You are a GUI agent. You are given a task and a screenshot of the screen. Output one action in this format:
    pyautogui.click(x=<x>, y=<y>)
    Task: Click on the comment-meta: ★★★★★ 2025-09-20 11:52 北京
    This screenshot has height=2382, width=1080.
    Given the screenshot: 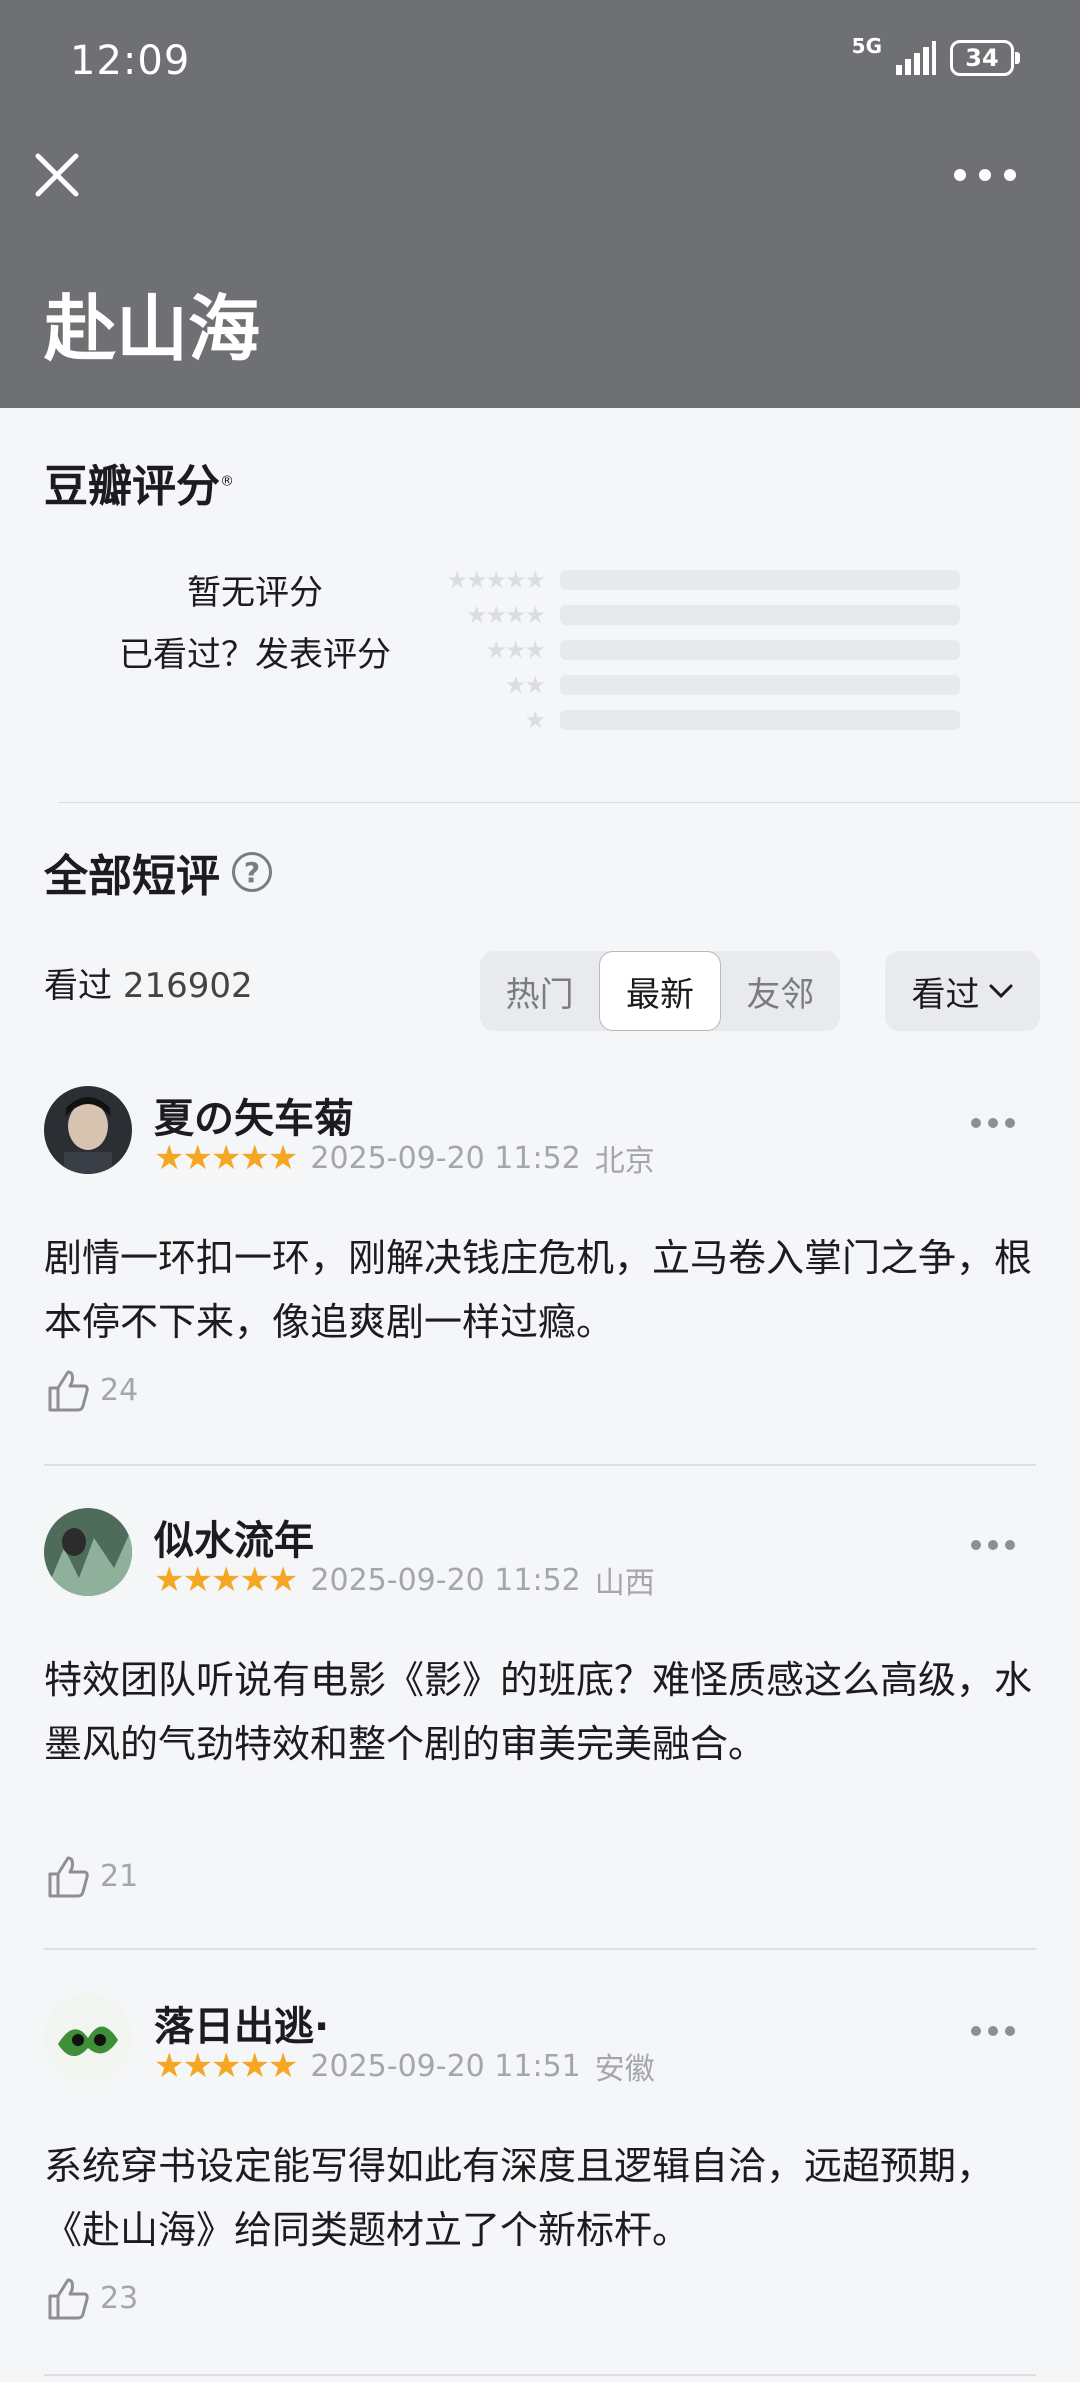 What is the action you would take?
    pyautogui.click(x=404, y=1158)
    